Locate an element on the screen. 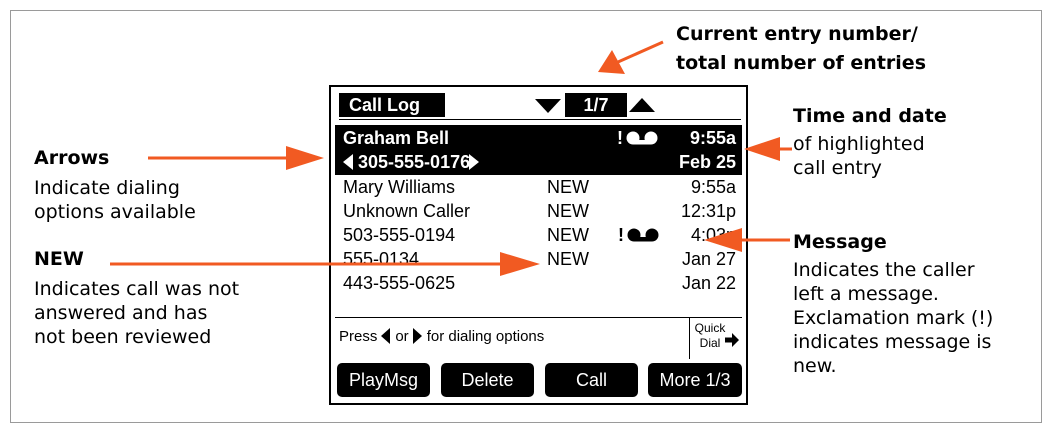 This screenshot has height=433, width=1052. playmsg-button: PlayMsg is located at coordinates (383, 380).